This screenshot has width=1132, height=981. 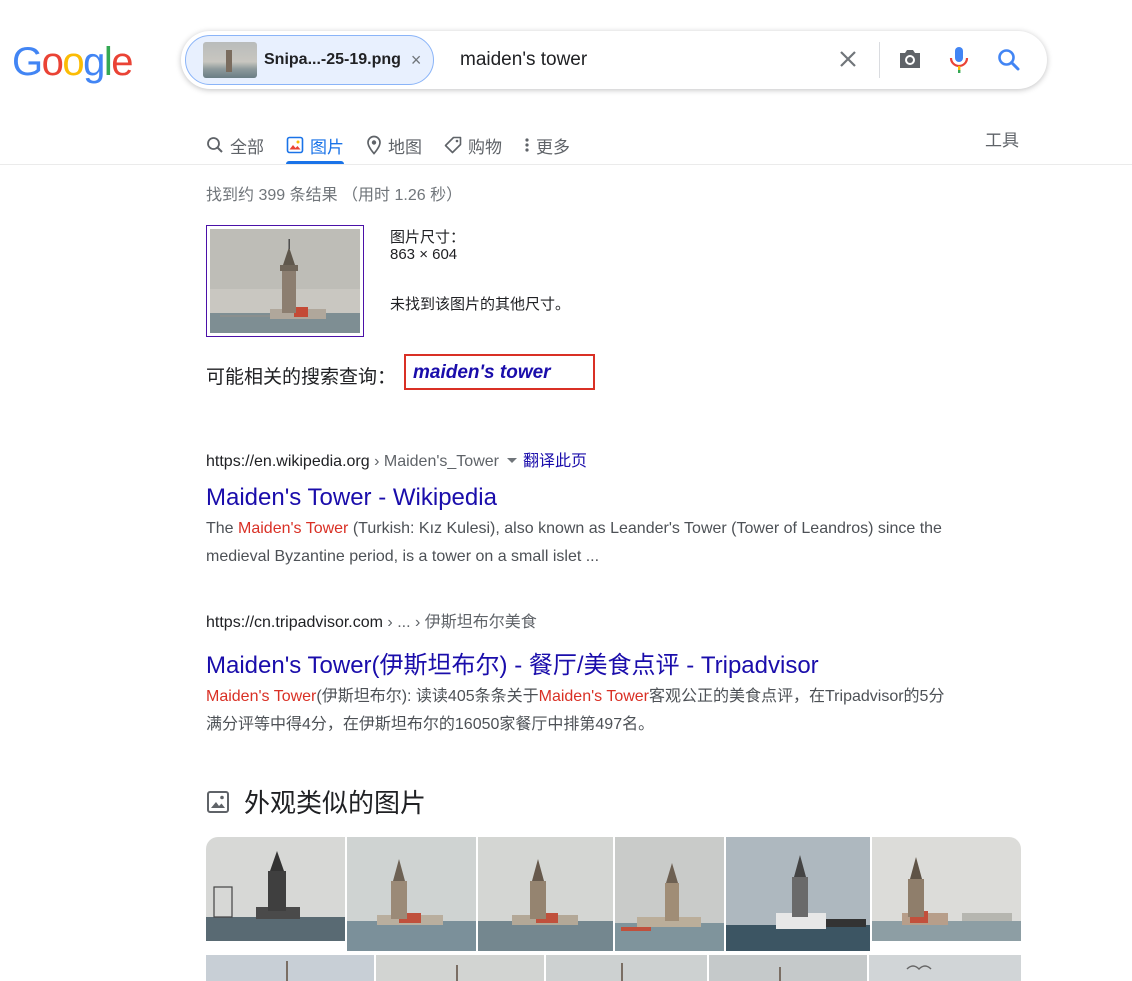 I want to click on tab-images: 图片, so click(x=315, y=144).